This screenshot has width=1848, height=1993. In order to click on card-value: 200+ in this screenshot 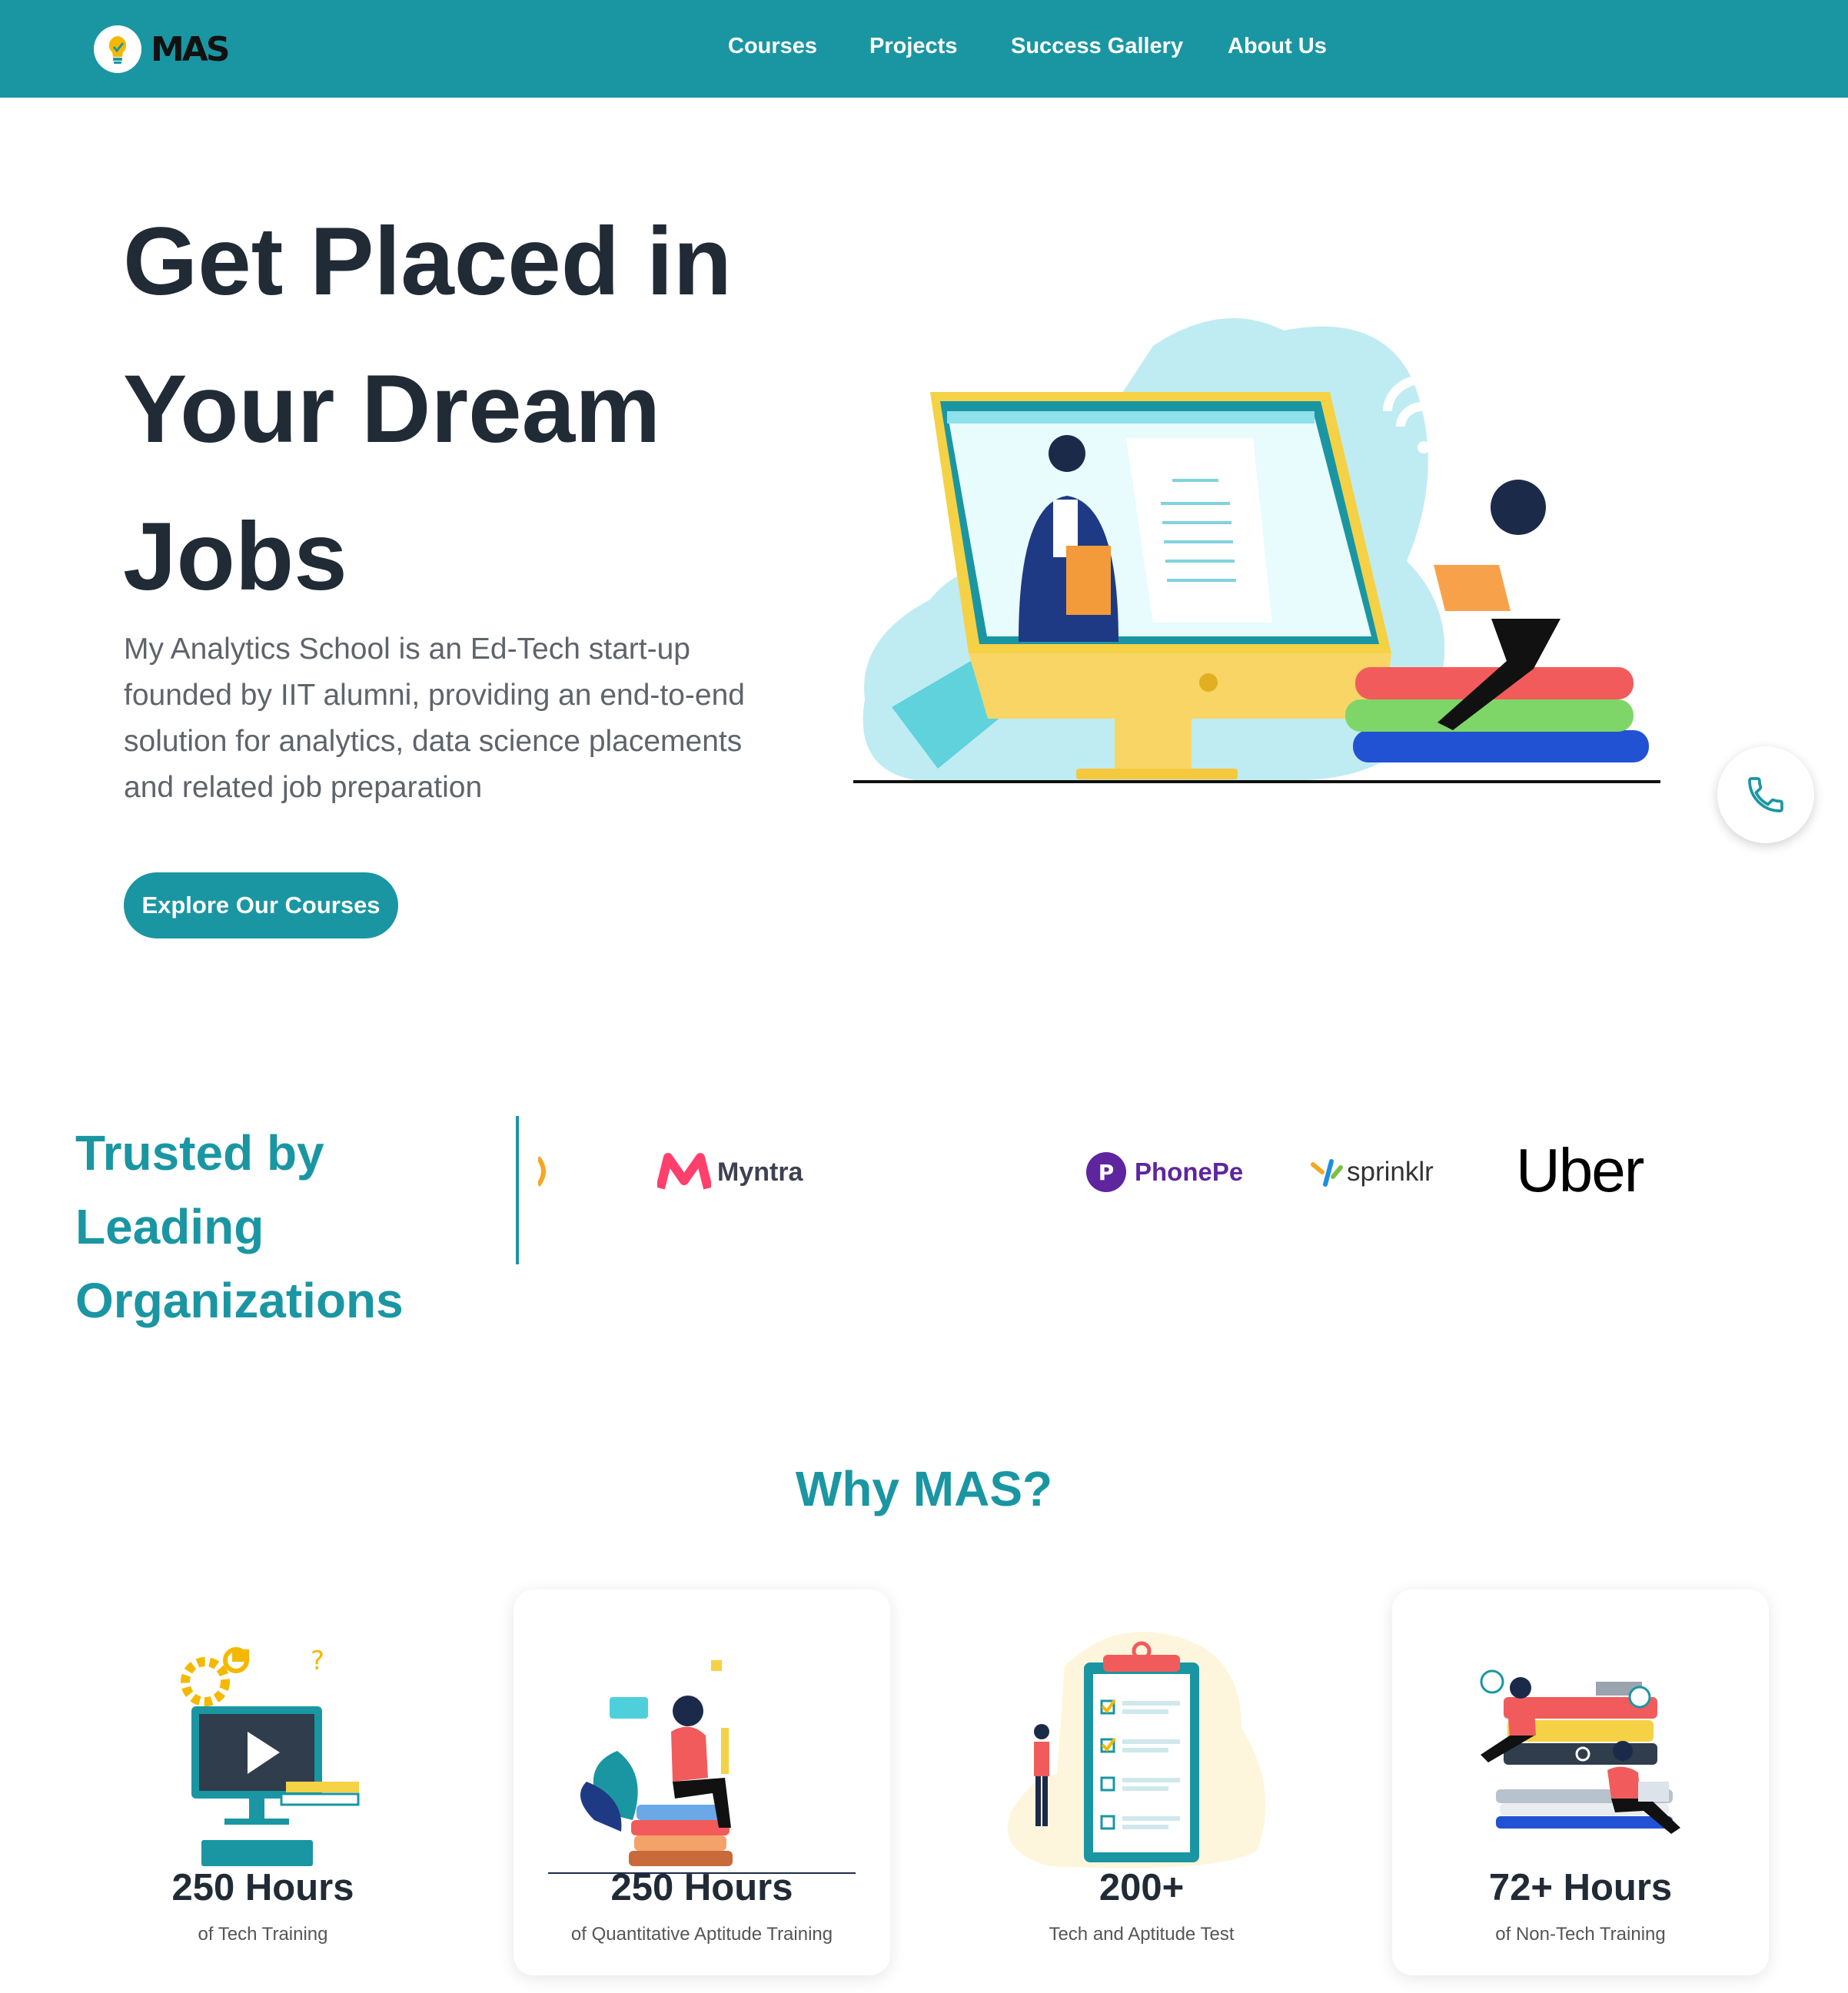, I will do `click(1141, 1887)`.